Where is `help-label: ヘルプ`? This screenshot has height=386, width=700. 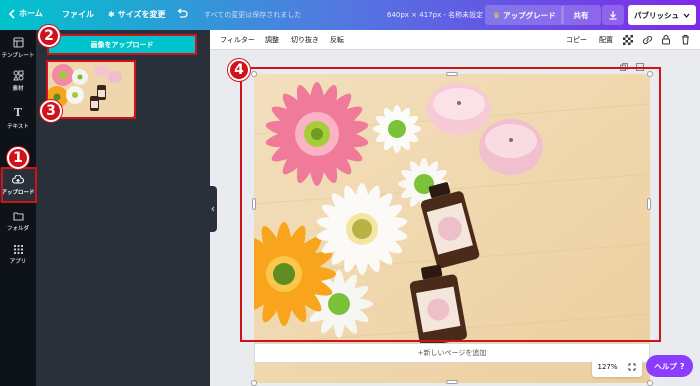
help-label: ヘルプ is located at coordinates (665, 366).